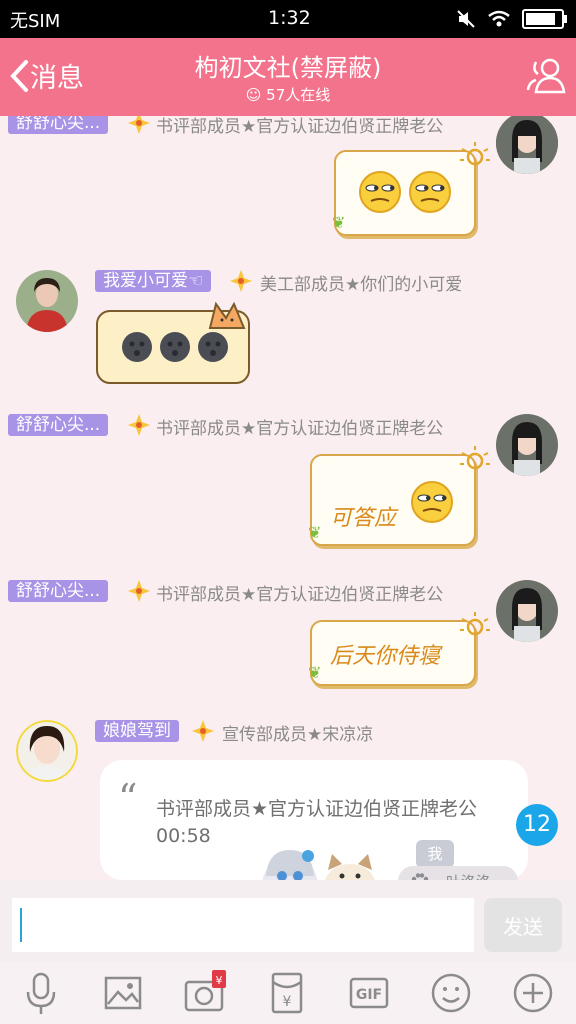 The width and height of the screenshot is (576, 1024). Describe the element at coordinates (511, 19) in the screenshot. I see `status-icons` at that location.